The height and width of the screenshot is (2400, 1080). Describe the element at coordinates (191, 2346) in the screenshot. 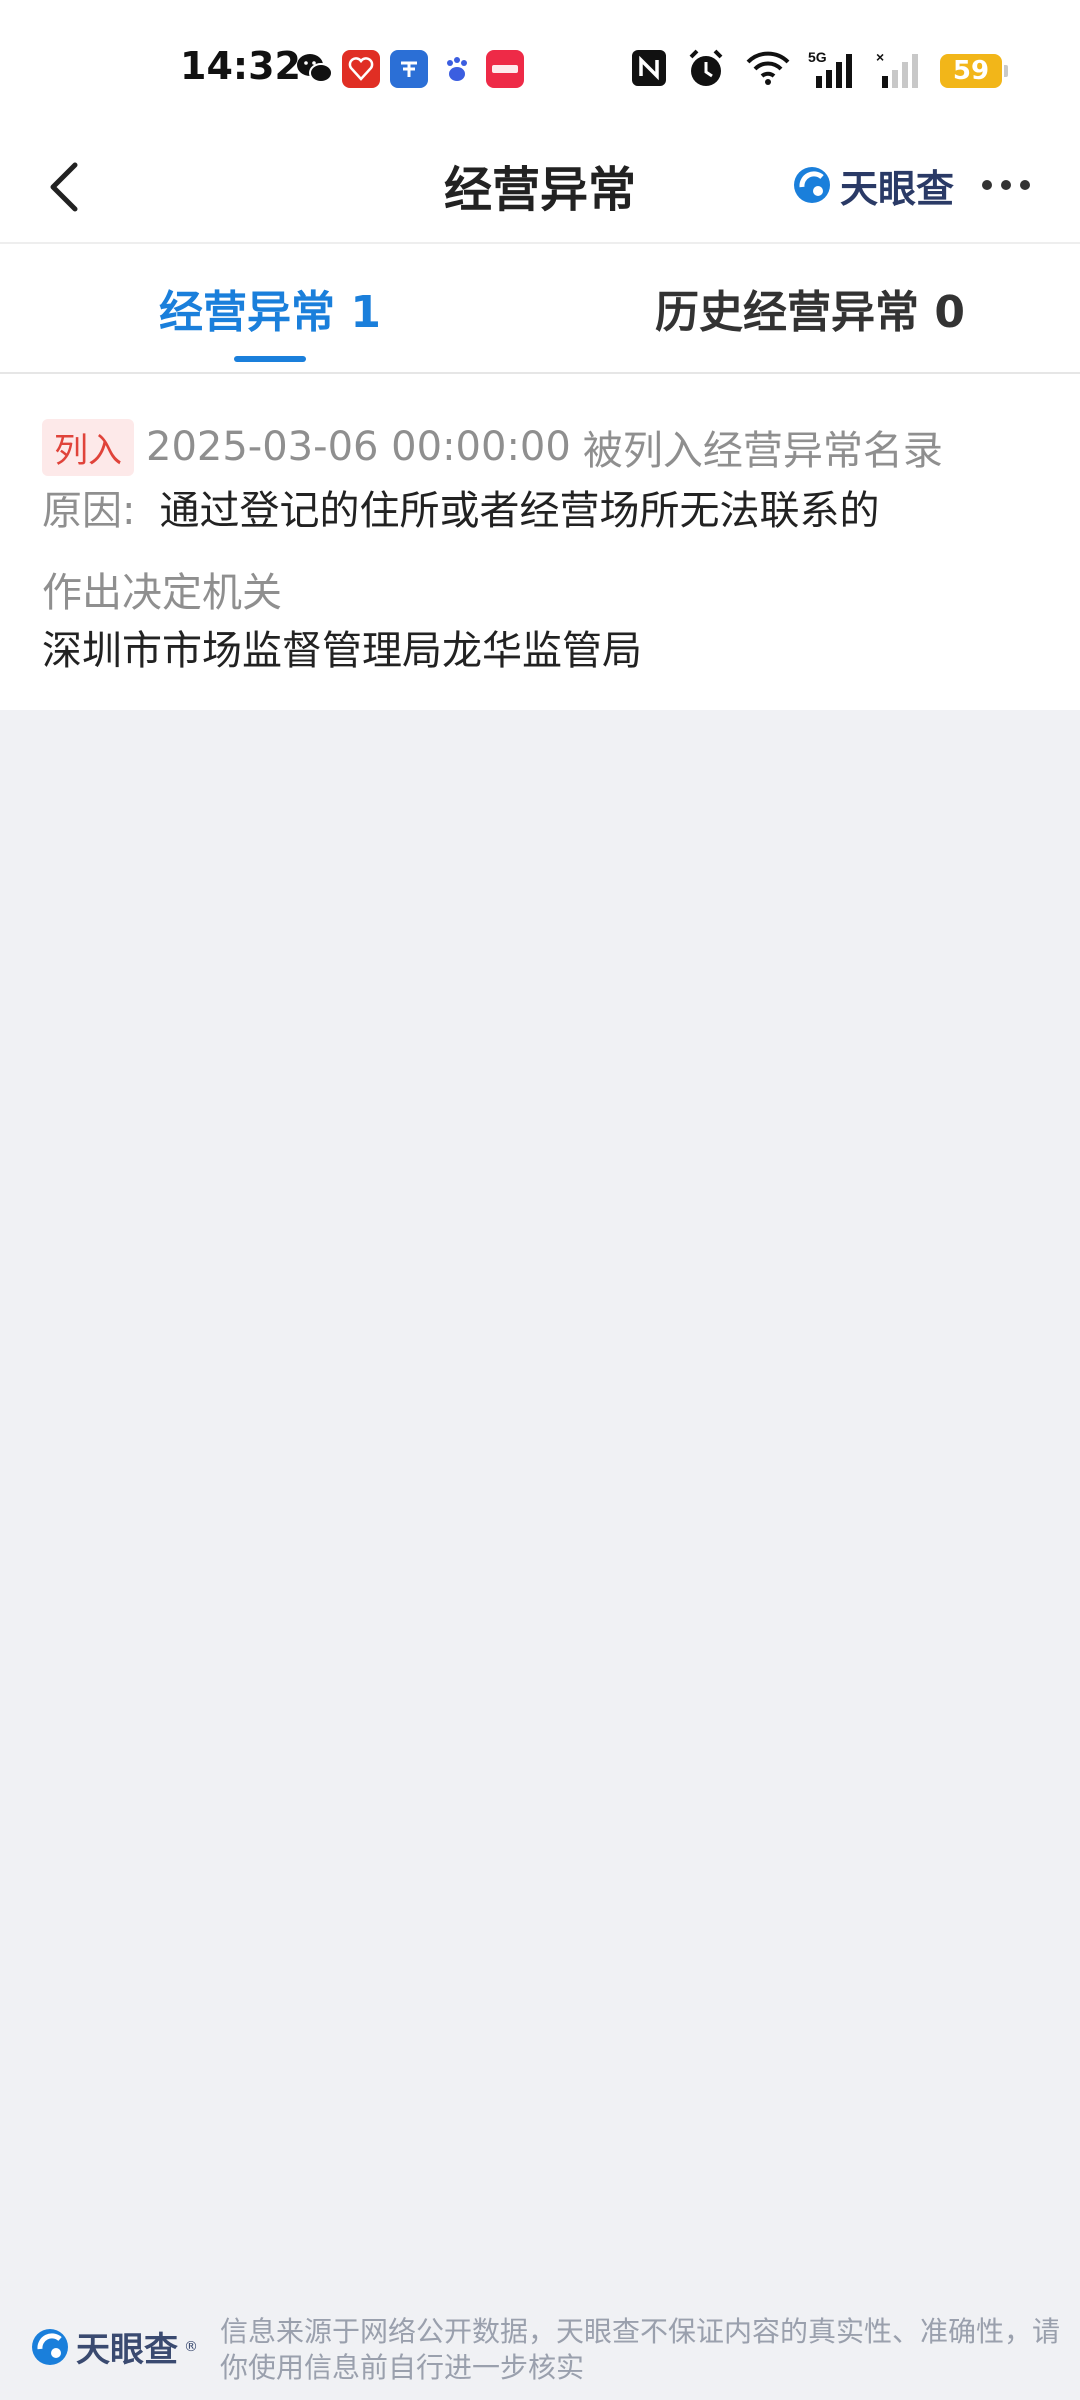

I see `registered-mark-icon: ®` at that location.